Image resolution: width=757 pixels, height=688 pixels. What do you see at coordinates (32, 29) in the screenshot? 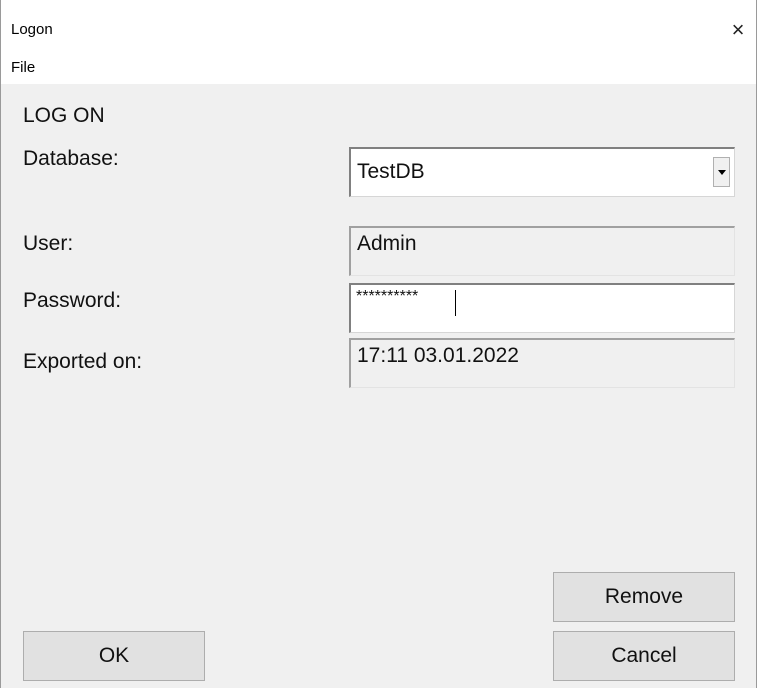
I see `window-title: Logon` at bounding box center [32, 29].